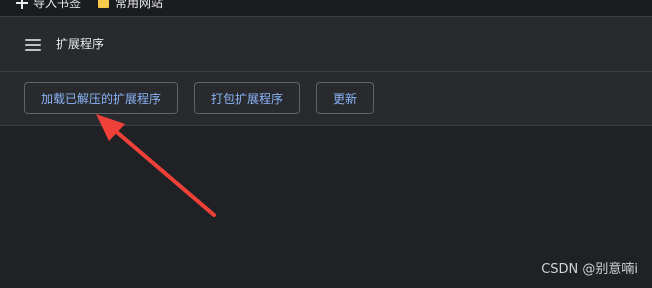 The height and width of the screenshot is (288, 652). What do you see at coordinates (139, 5) in the screenshot?
I see `bookmark-folder-label: 常用网站` at bounding box center [139, 5].